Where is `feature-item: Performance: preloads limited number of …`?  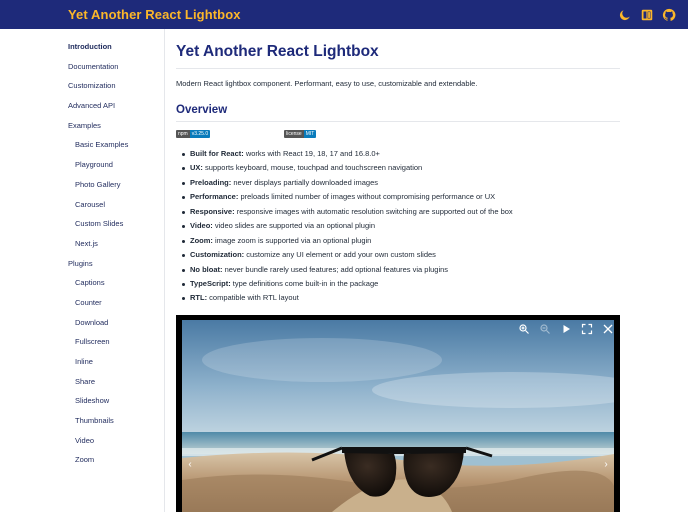
feature-item: Performance: preloads limited number of … is located at coordinates (401, 197).